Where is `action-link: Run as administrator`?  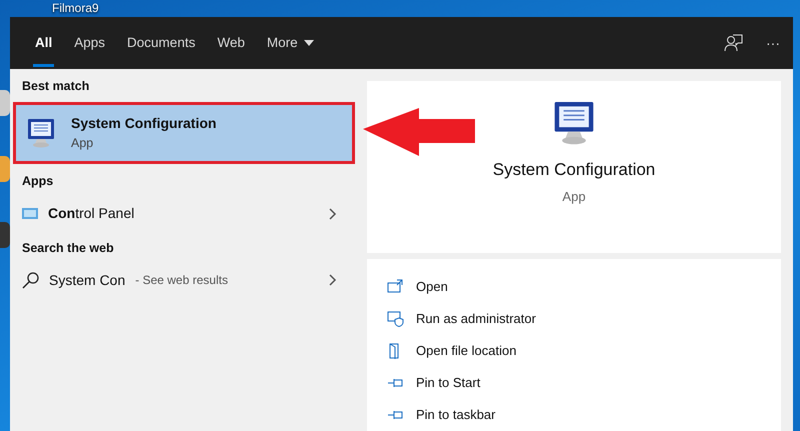
action-link: Run as administrator is located at coordinates (461, 319).